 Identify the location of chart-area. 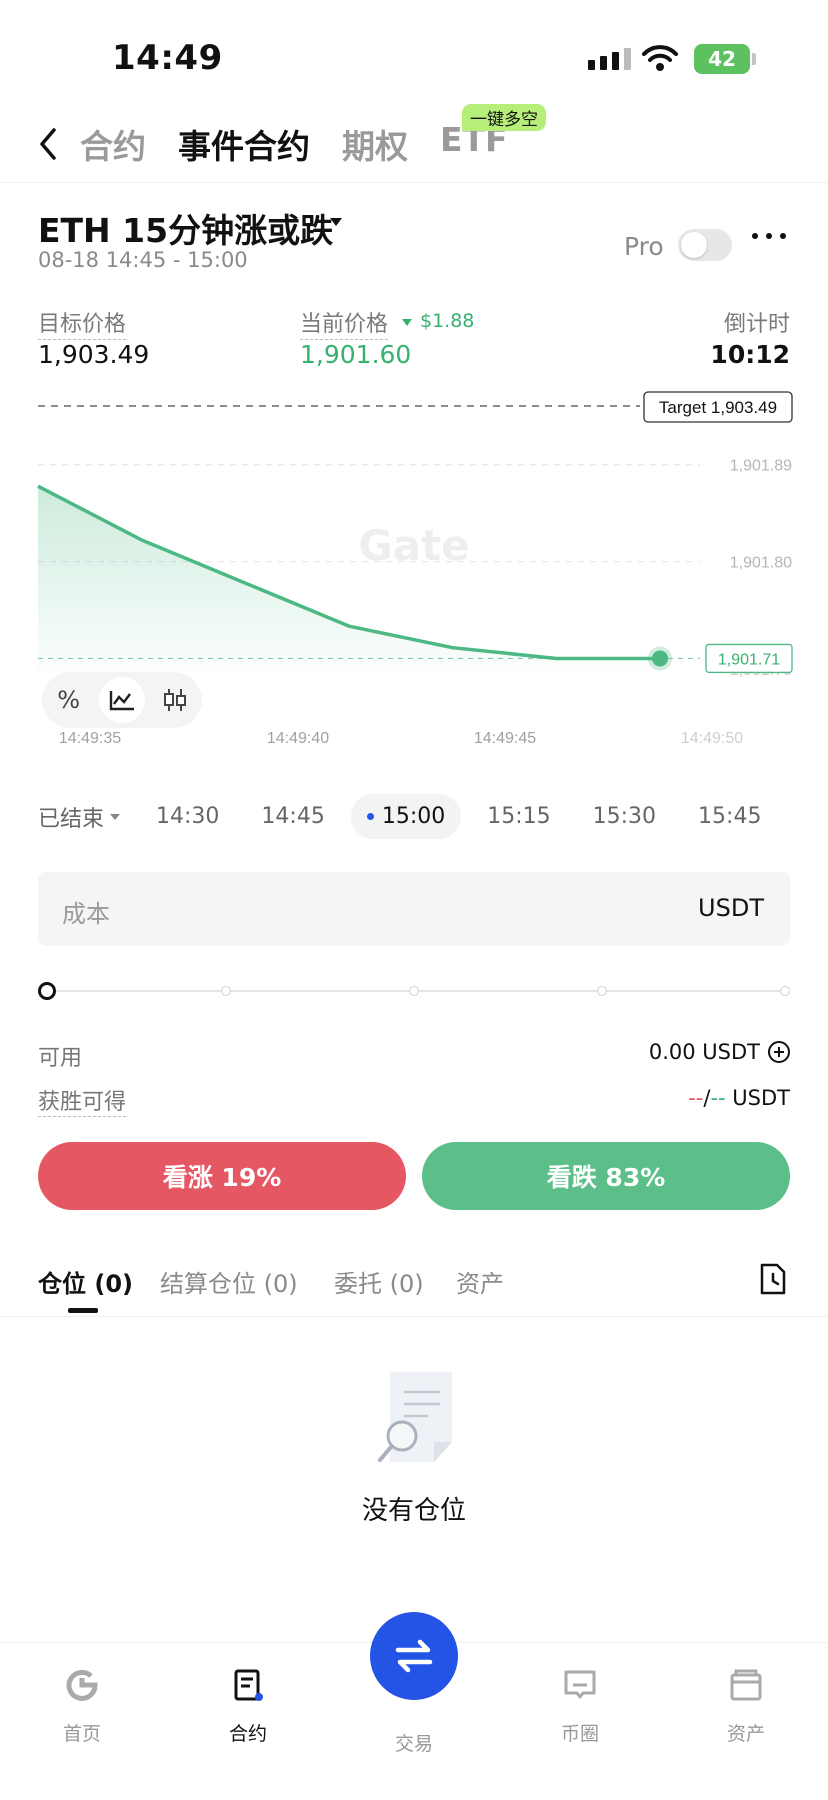
(349, 579).